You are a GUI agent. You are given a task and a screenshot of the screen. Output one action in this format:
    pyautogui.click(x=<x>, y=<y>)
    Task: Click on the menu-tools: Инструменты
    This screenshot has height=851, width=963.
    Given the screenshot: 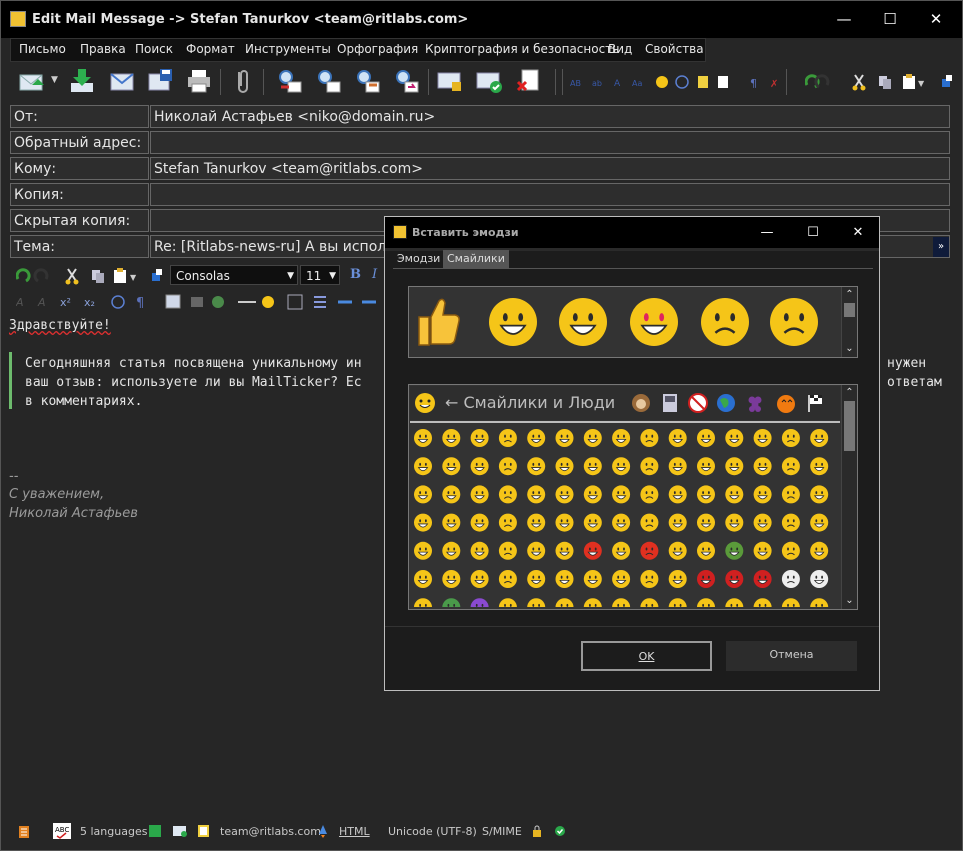 What is the action you would take?
    pyautogui.click(x=288, y=49)
    